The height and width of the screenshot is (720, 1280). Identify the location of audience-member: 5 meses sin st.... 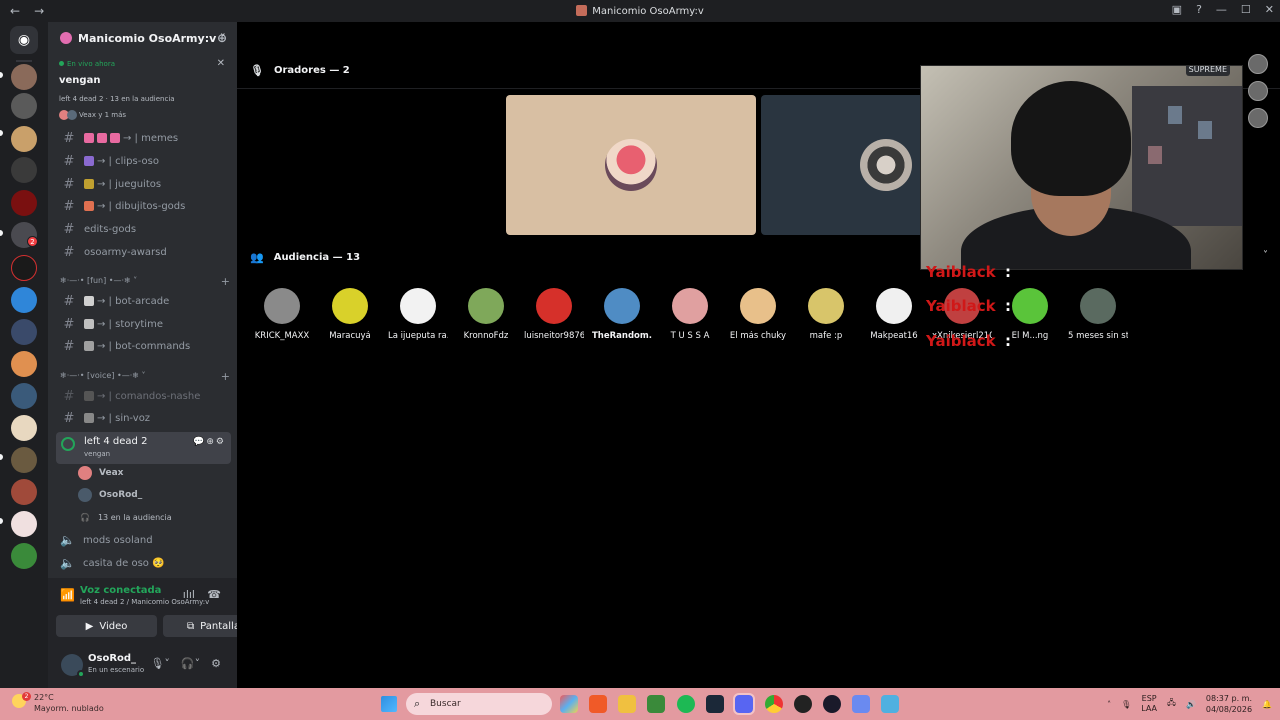
(1098, 314).